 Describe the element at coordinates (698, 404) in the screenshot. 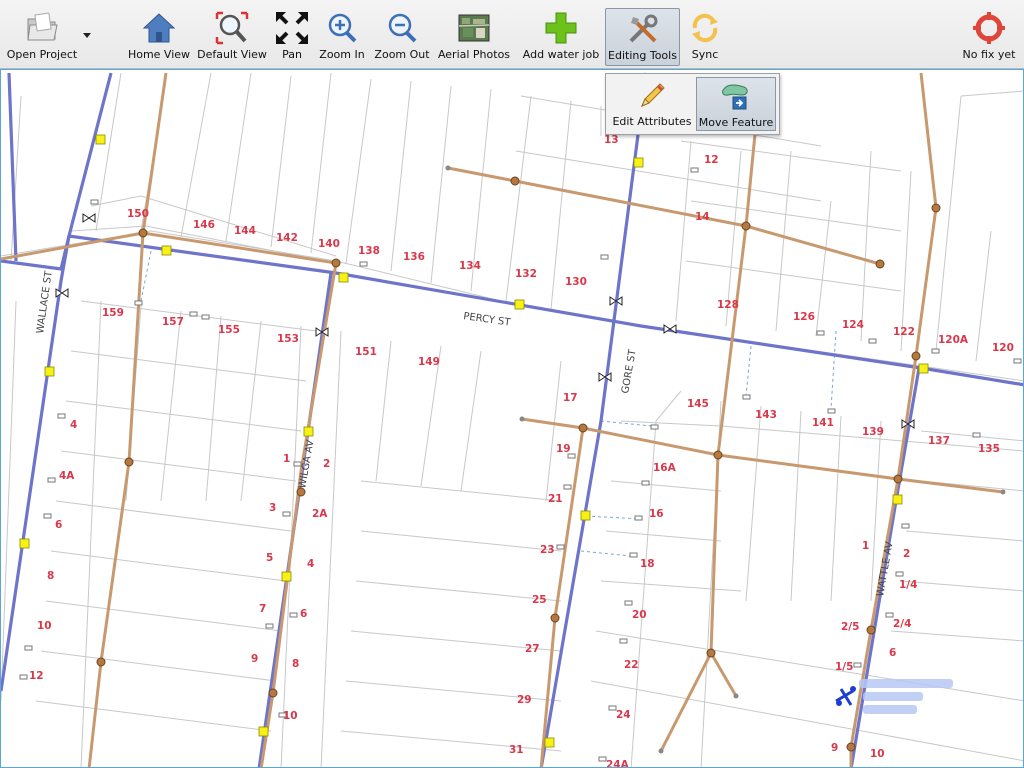

I see `lot-label: 145` at that location.